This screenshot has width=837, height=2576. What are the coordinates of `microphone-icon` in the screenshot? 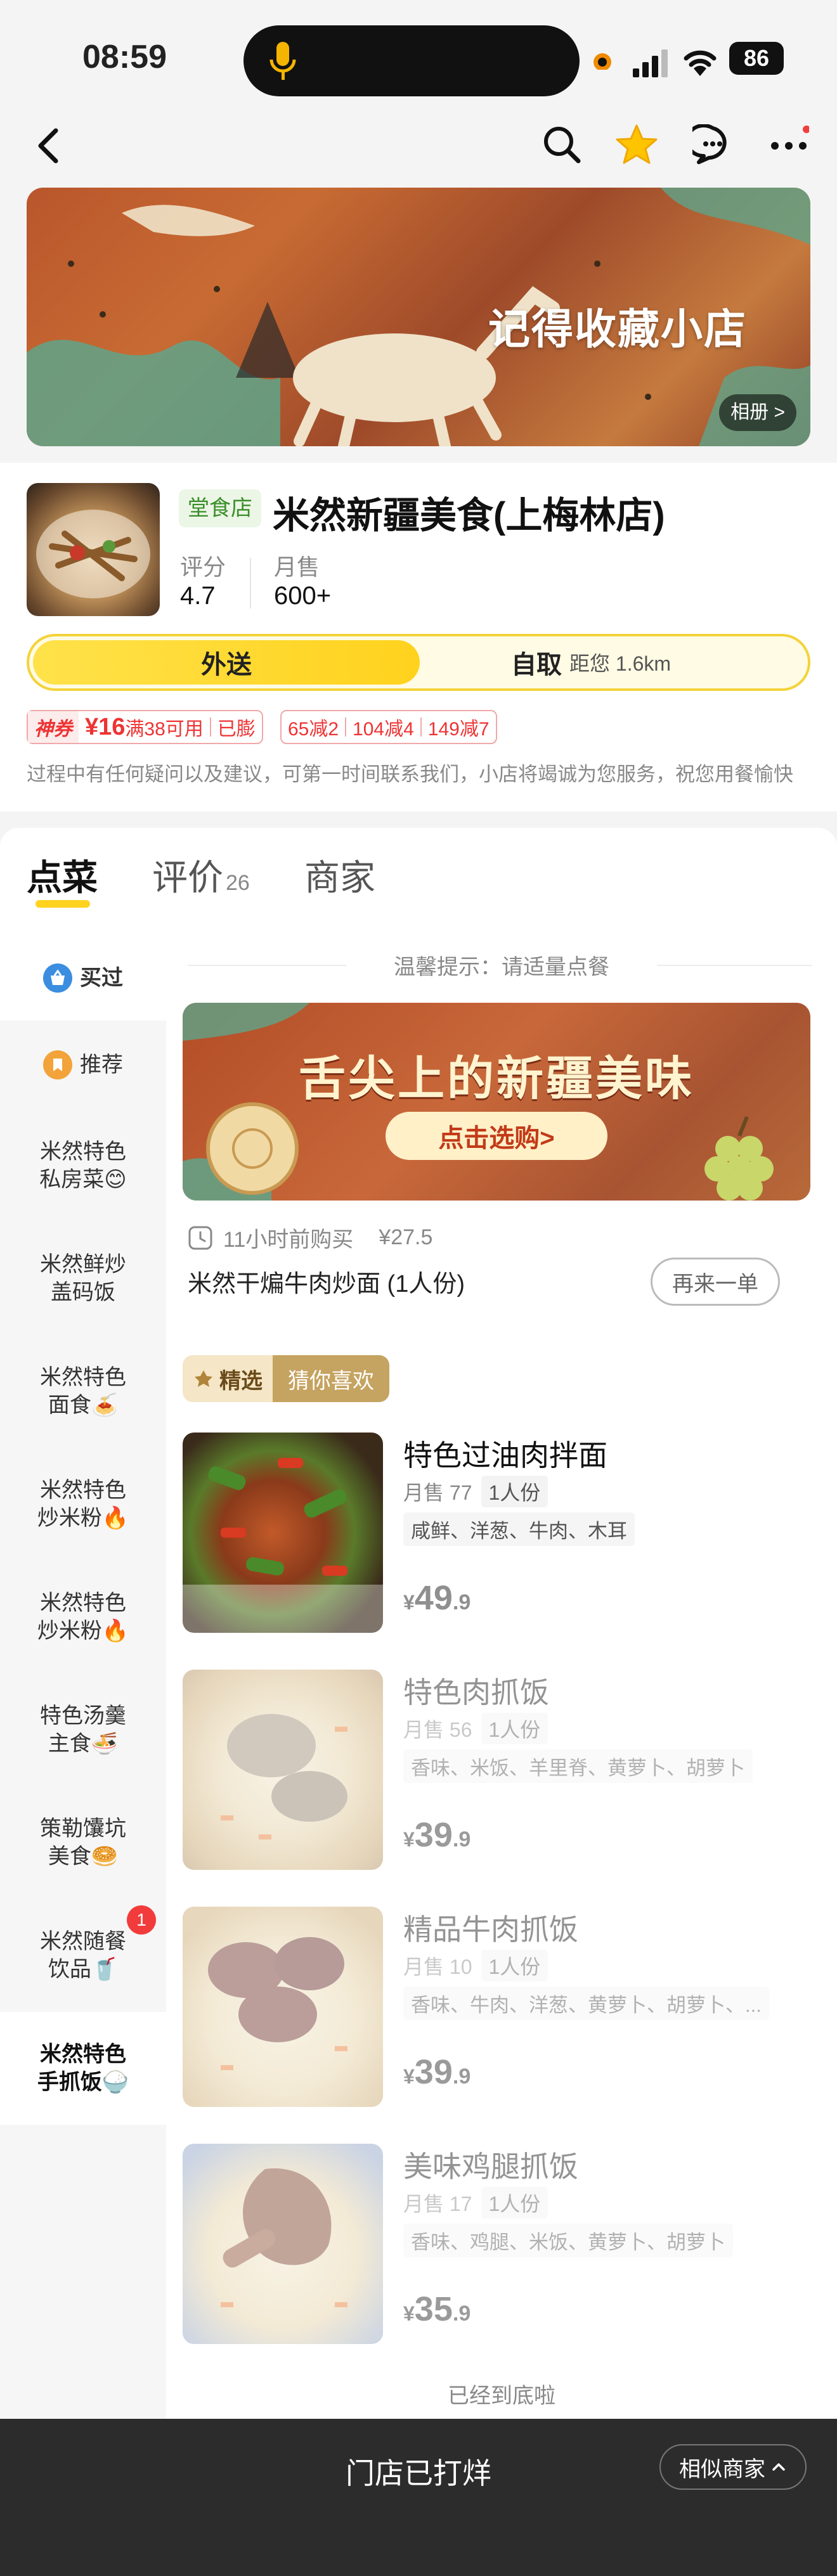 It's located at (282, 61).